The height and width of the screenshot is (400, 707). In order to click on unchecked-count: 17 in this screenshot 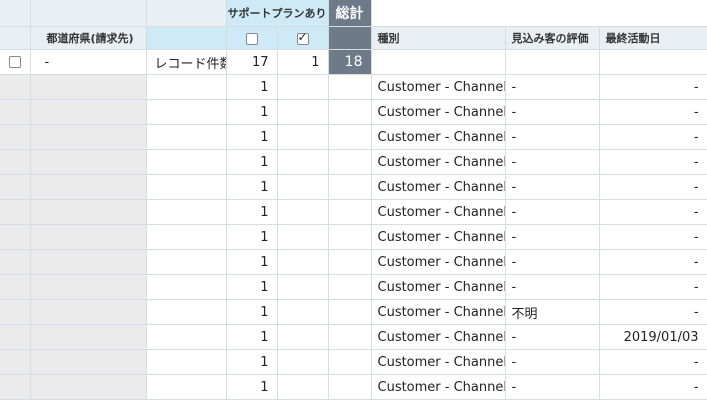, I will do `click(252, 62)`.